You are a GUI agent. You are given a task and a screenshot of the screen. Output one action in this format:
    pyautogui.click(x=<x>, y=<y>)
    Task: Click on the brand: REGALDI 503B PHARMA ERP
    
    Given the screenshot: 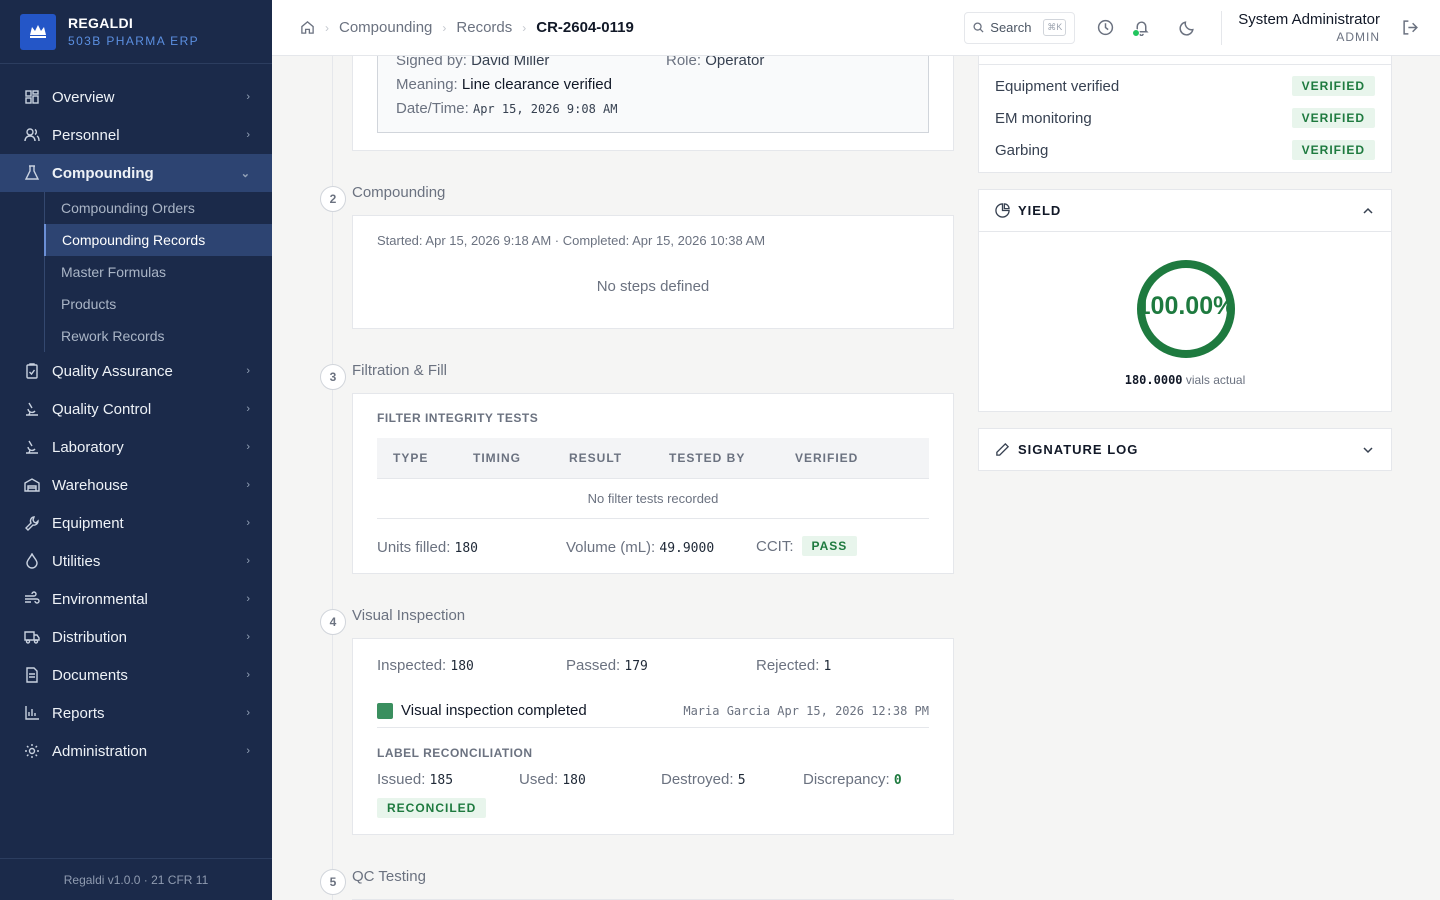 What is the action you would take?
    pyautogui.click(x=136, y=32)
    